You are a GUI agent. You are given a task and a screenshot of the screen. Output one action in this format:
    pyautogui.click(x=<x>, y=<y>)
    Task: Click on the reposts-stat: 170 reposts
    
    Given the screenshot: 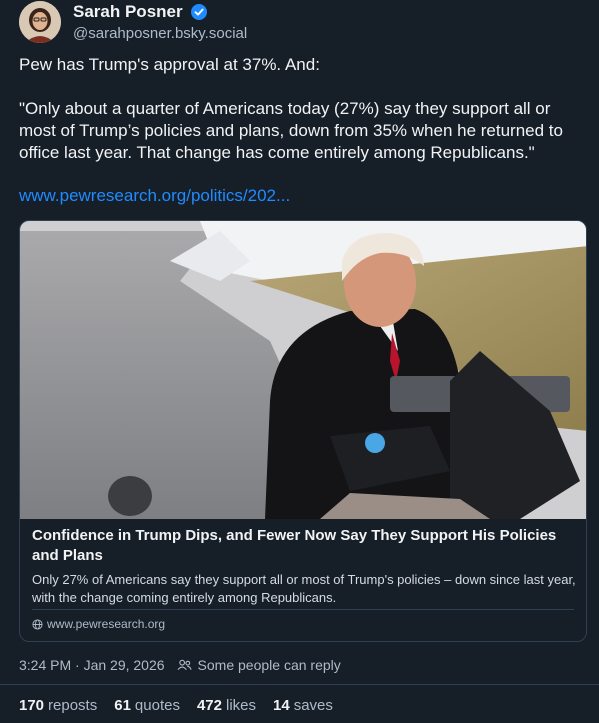 What is the action you would take?
    pyautogui.click(x=58, y=705)
    